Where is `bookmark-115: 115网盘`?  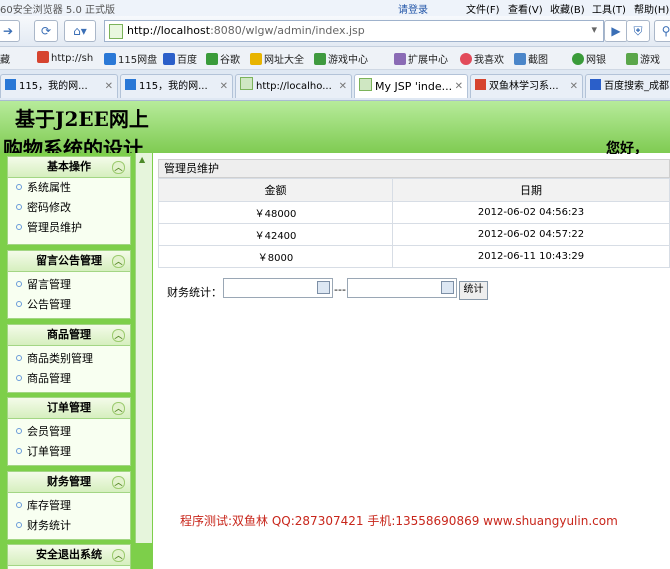 bookmark-115: 115网盘 is located at coordinates (130, 58).